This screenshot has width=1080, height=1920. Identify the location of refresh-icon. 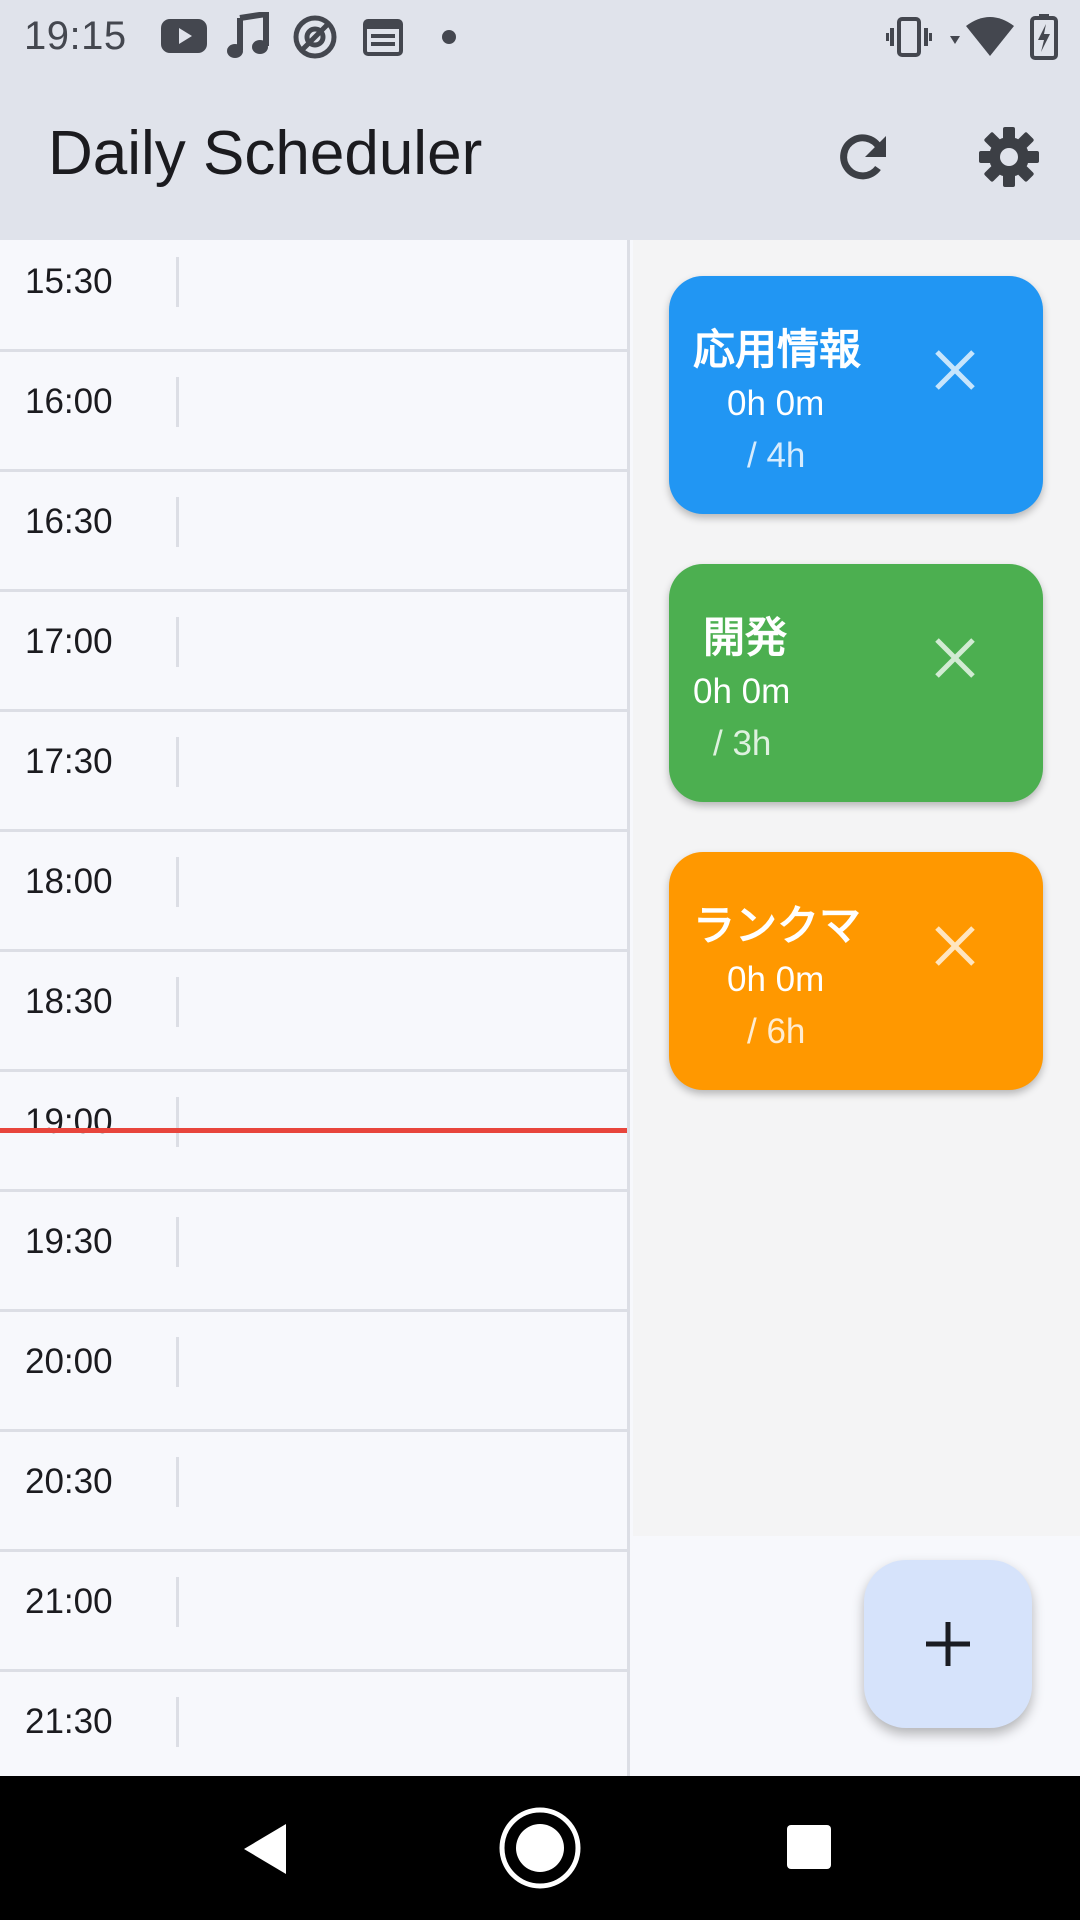
(863, 157).